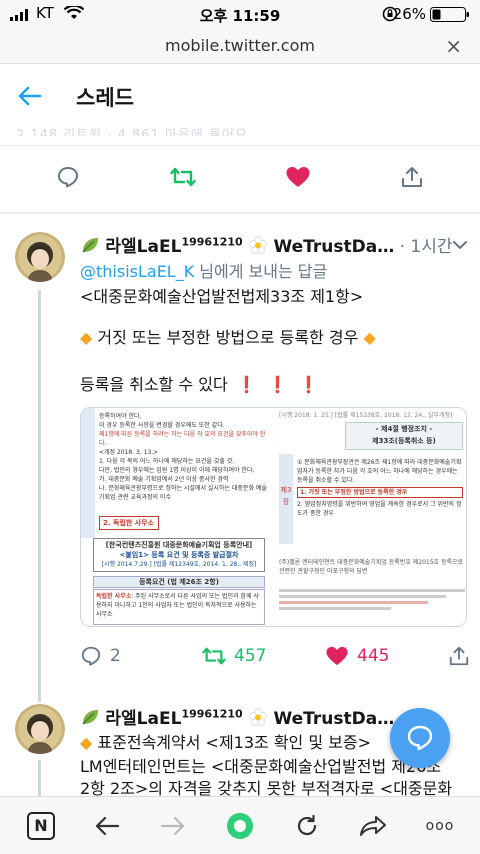 The height and width of the screenshot is (854, 480). I want to click on reload-icon, so click(307, 826).